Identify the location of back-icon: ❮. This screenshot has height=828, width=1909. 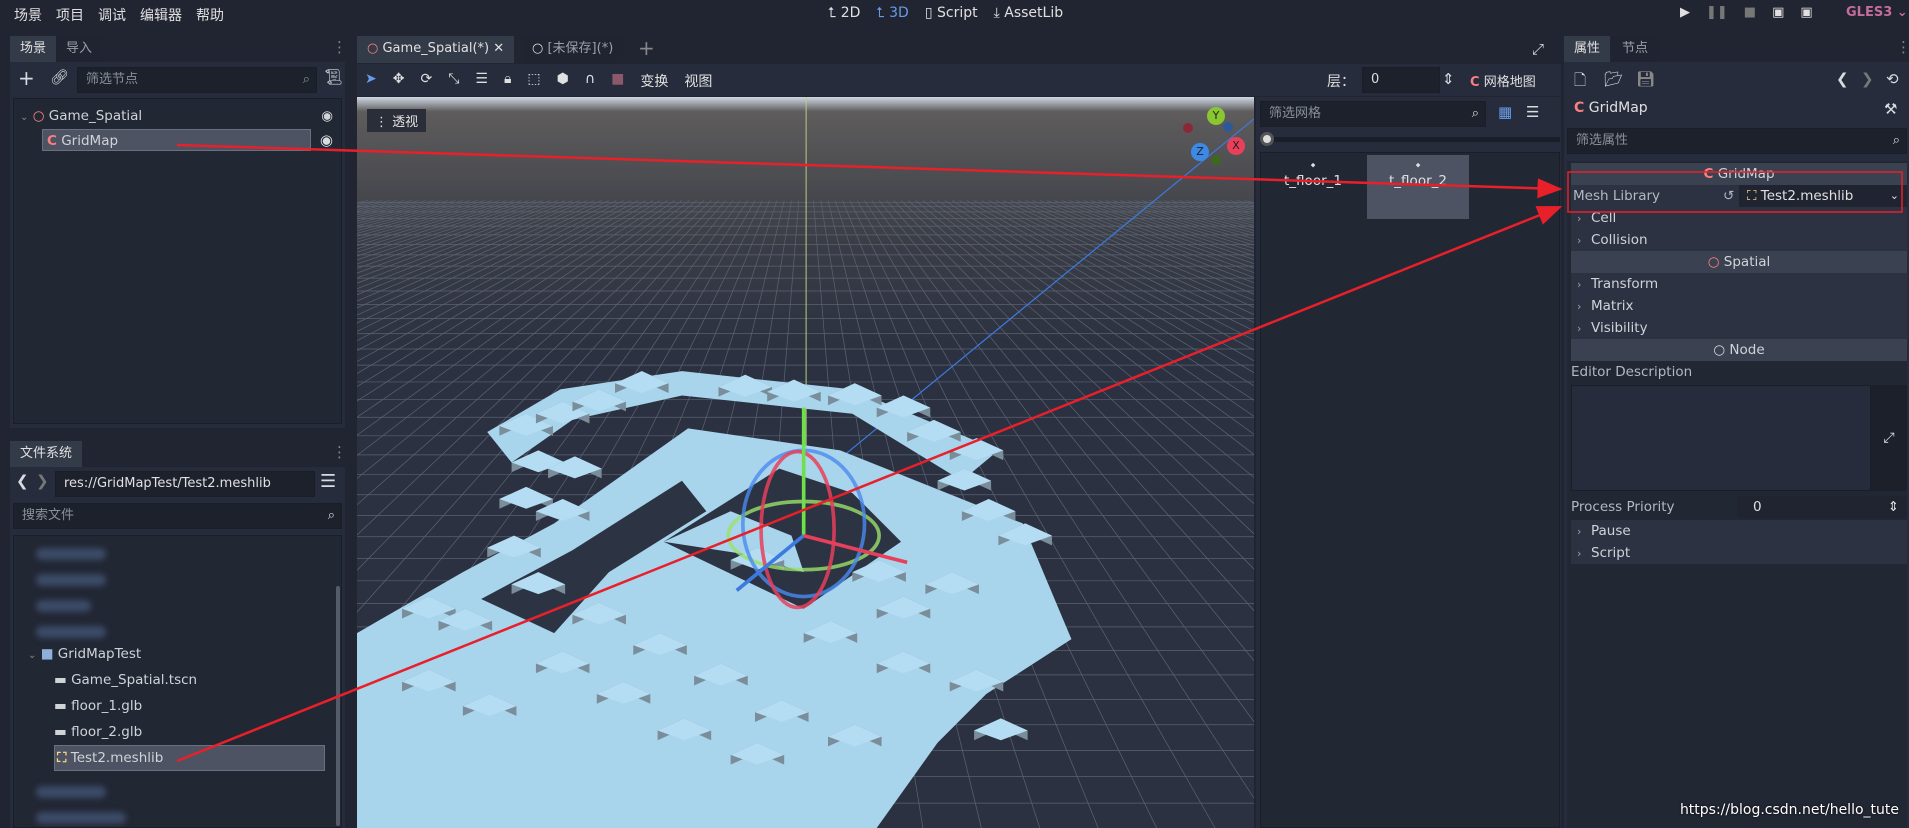
(22, 481).